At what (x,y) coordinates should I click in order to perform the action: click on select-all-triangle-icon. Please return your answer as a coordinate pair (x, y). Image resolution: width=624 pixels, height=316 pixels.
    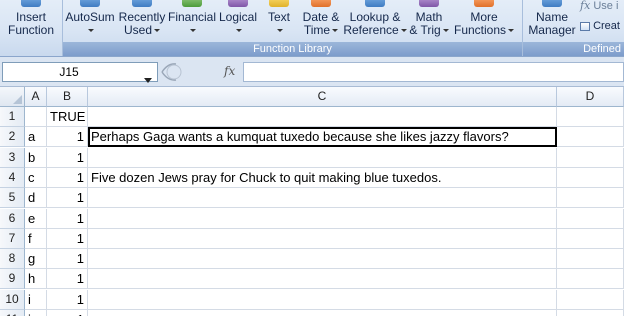
    Looking at the image, I should click on (17, 99).